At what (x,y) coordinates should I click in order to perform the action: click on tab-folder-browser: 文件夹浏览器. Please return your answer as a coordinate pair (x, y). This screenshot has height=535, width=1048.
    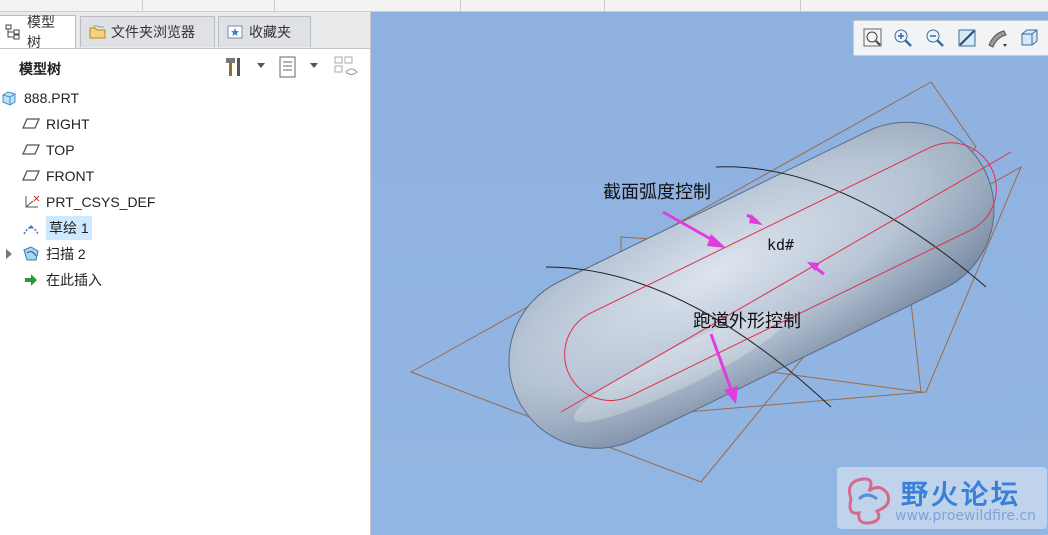
    Looking at the image, I should click on (147, 31).